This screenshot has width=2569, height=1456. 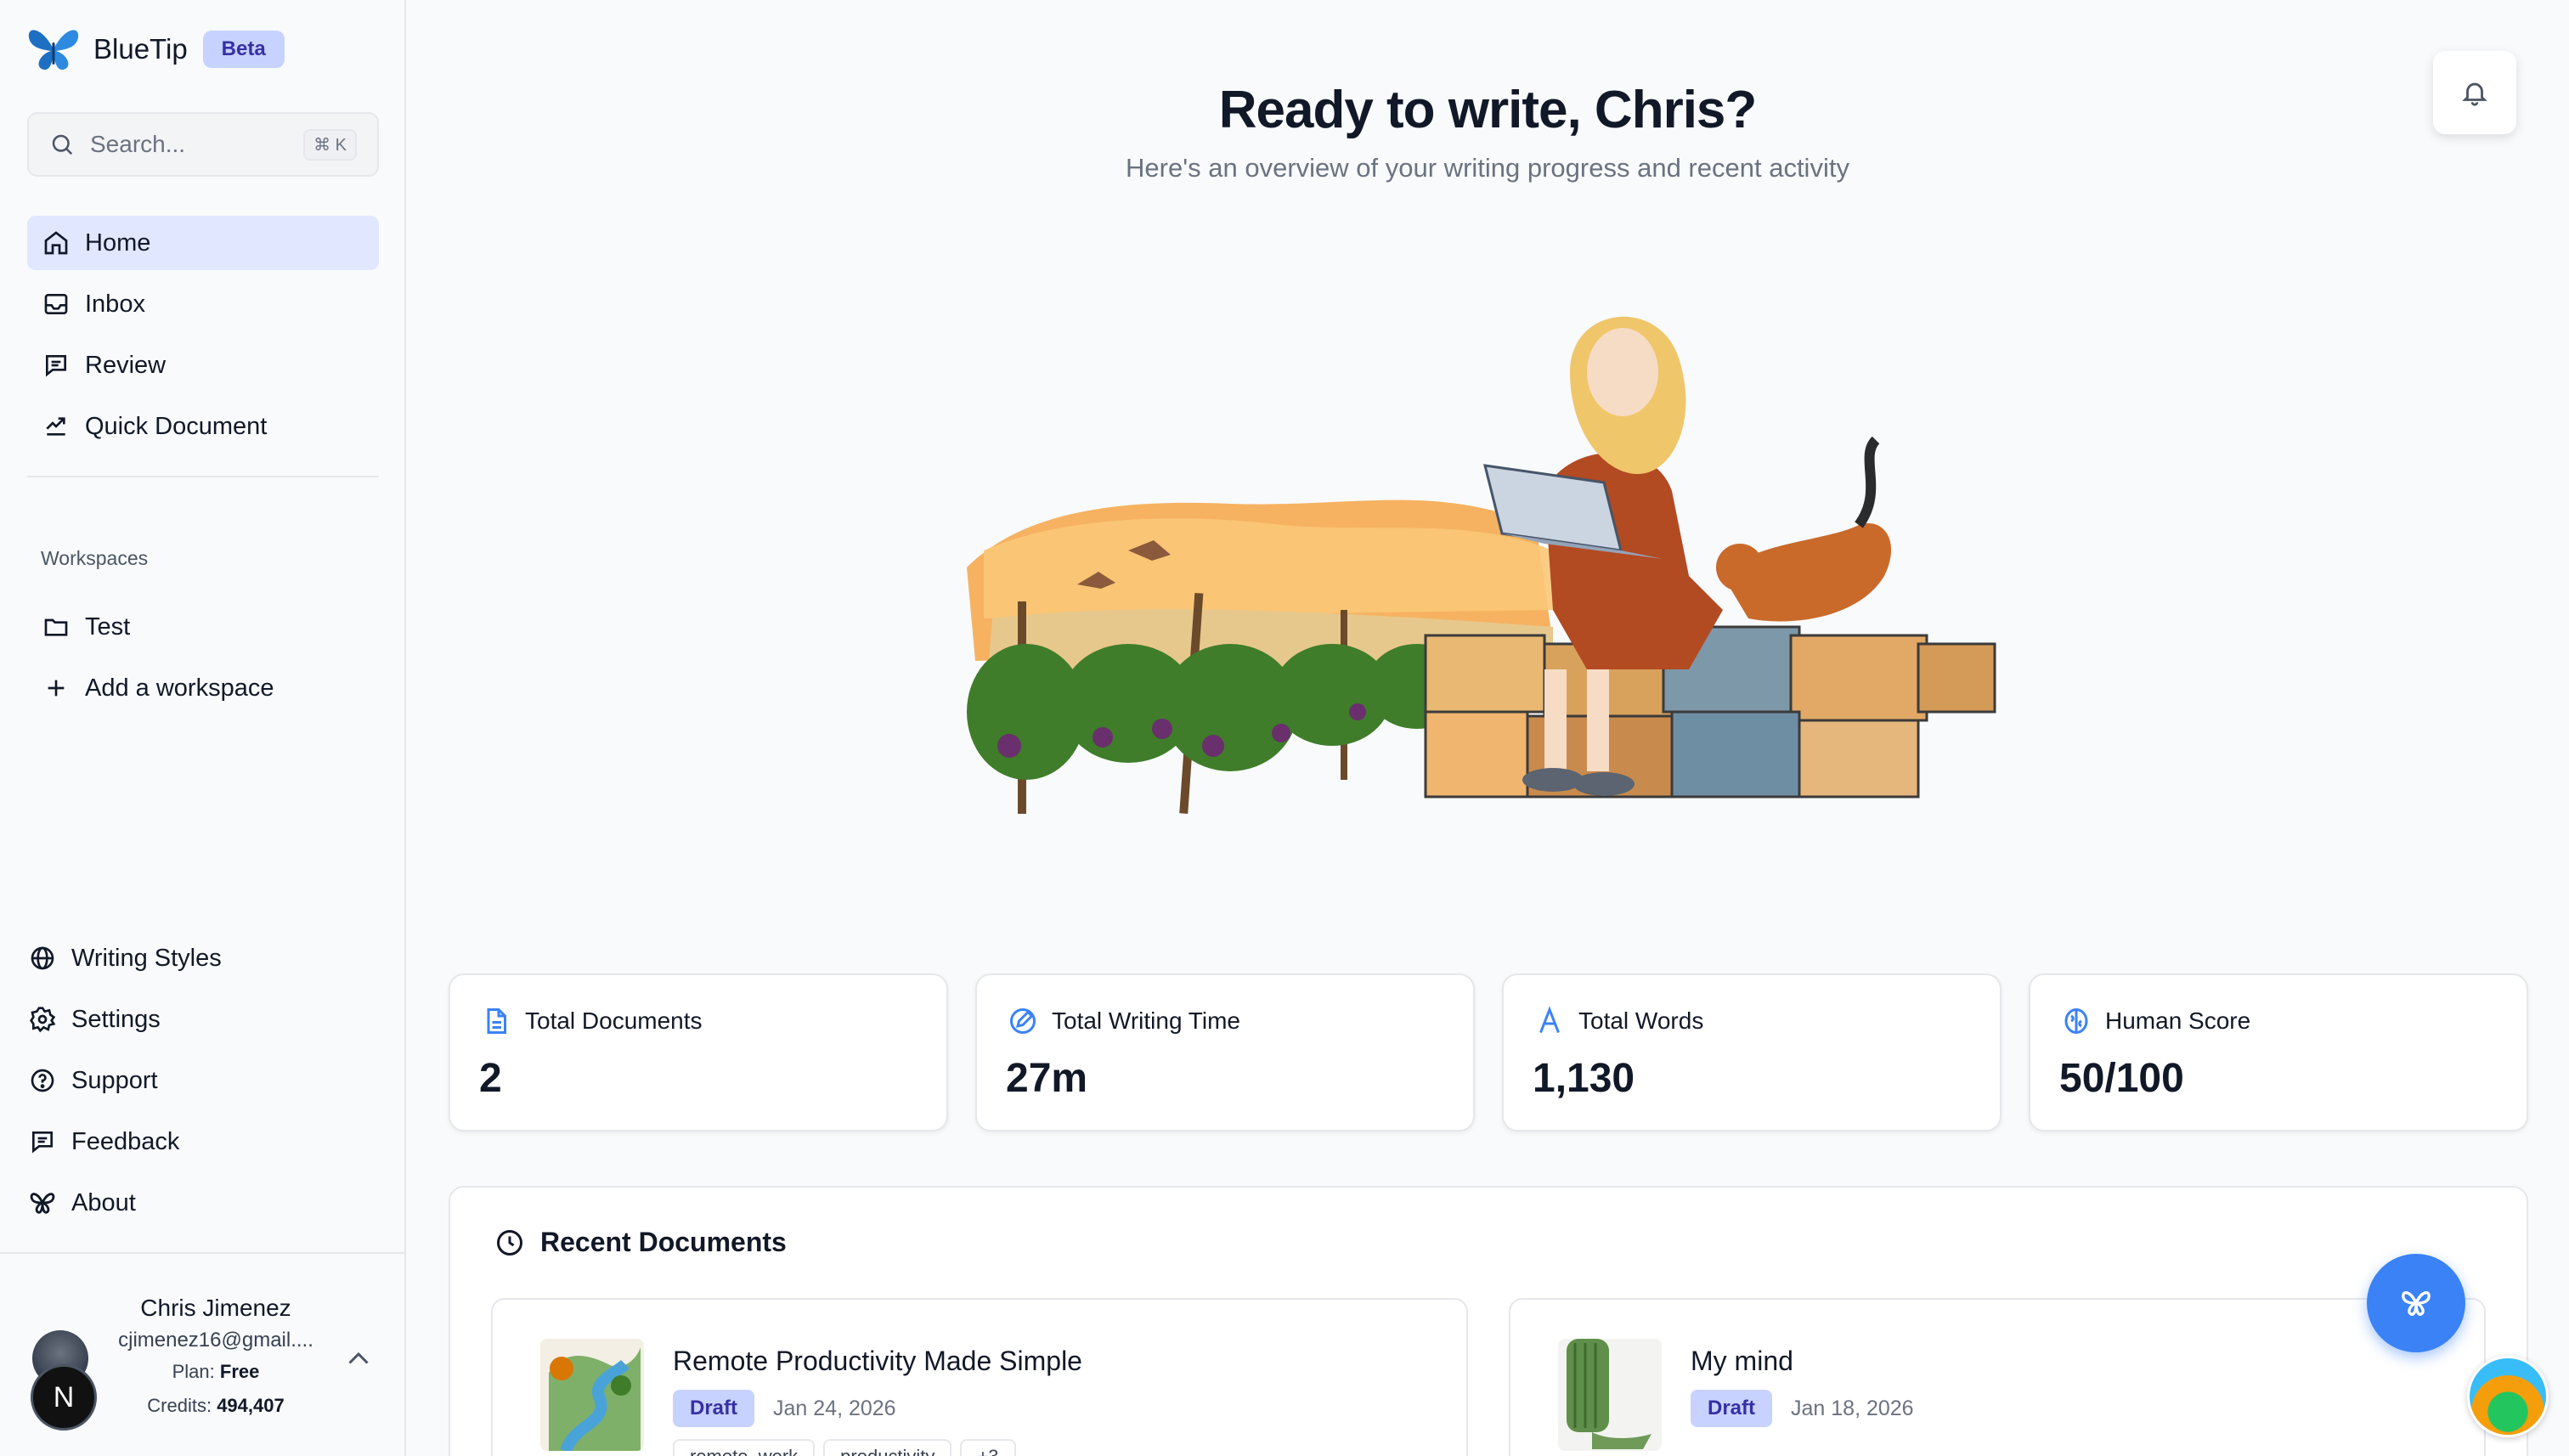 What do you see at coordinates (1047, 1078) in the screenshot?
I see `stat-value: 27m` at bounding box center [1047, 1078].